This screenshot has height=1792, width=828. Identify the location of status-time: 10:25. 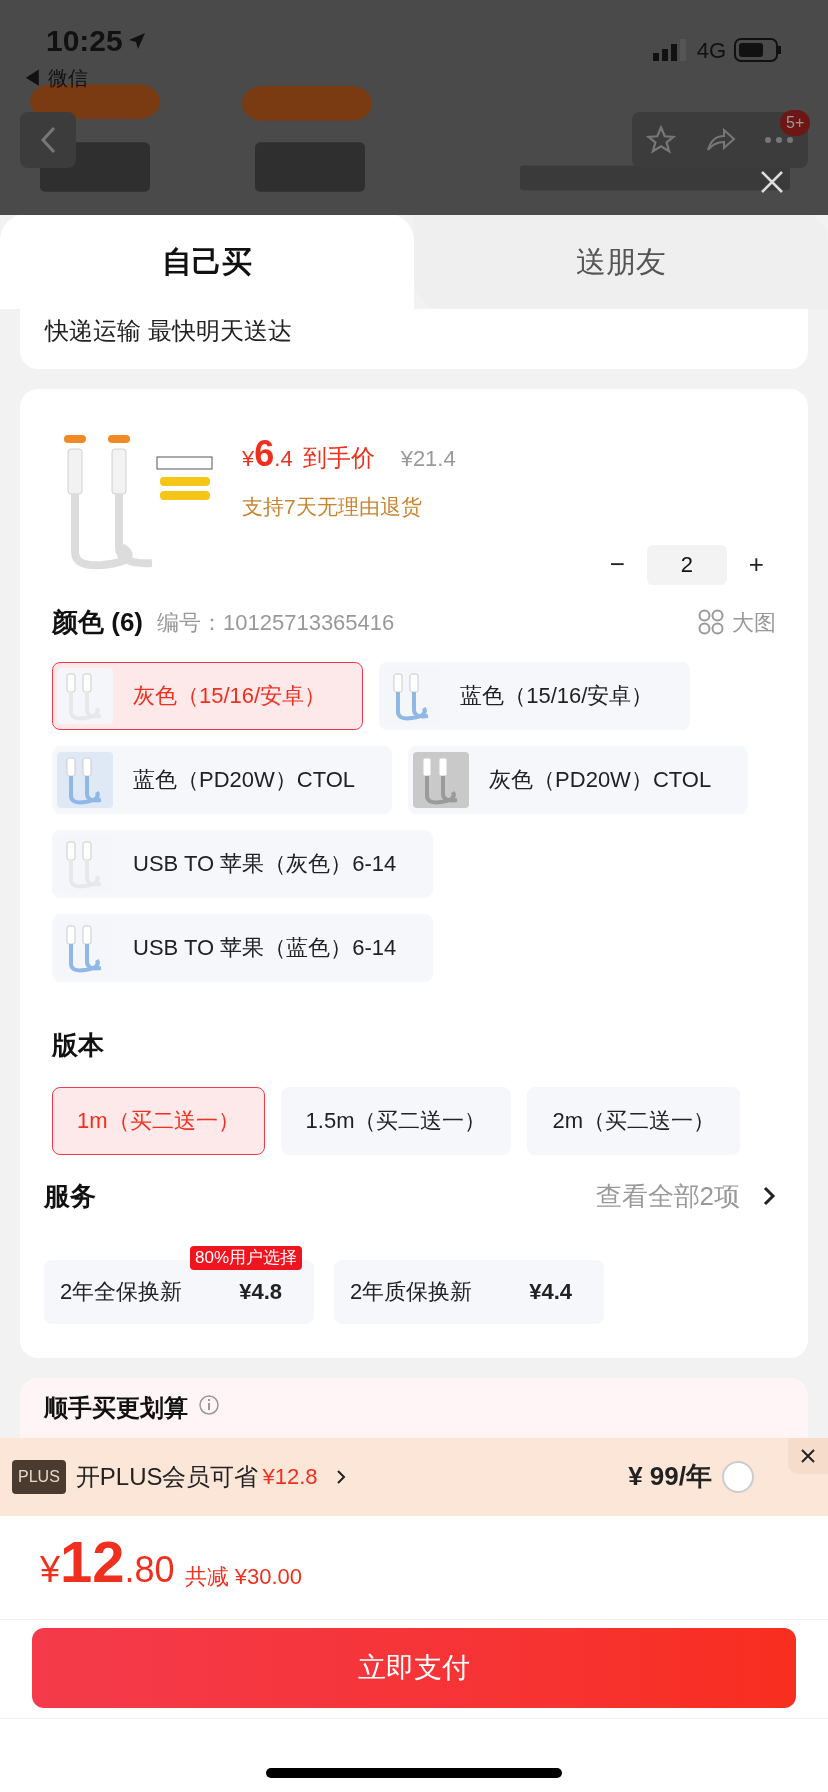
(84, 41).